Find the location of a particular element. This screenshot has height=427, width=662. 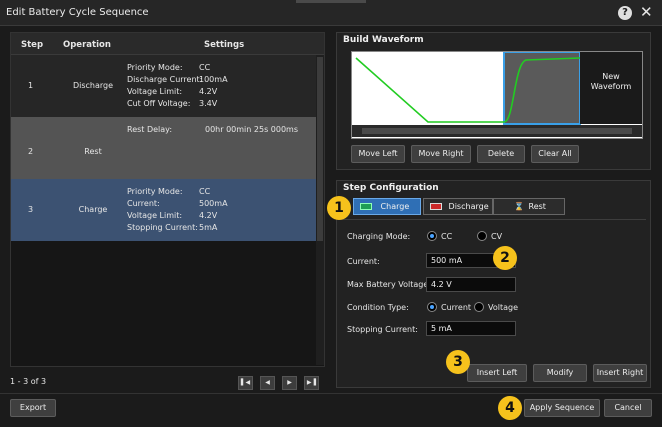

move-left-button: Move Left is located at coordinates (378, 154).